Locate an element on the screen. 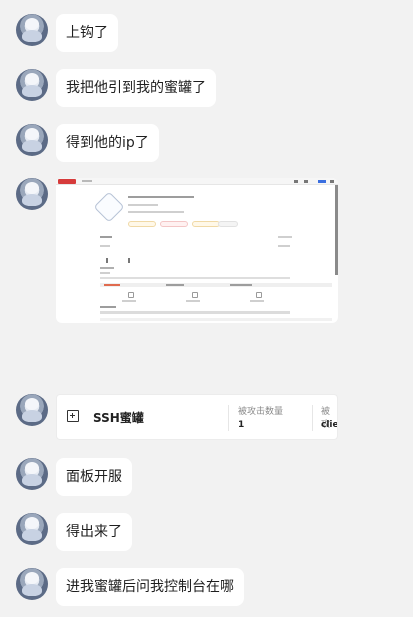 This screenshot has width=413, height=617. honeypot-hex-icon is located at coordinates (109, 207).